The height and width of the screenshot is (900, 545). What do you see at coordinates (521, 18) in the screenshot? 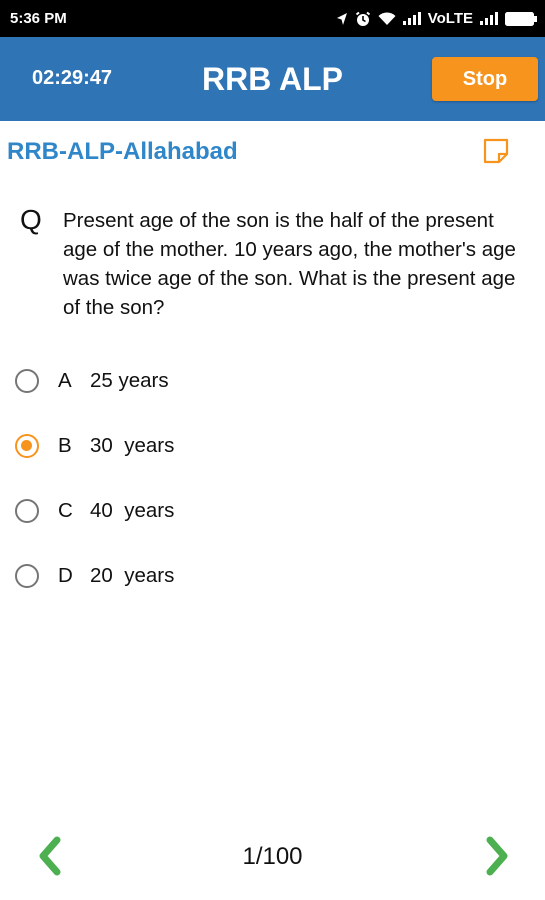
I see `battery-icon` at bounding box center [521, 18].